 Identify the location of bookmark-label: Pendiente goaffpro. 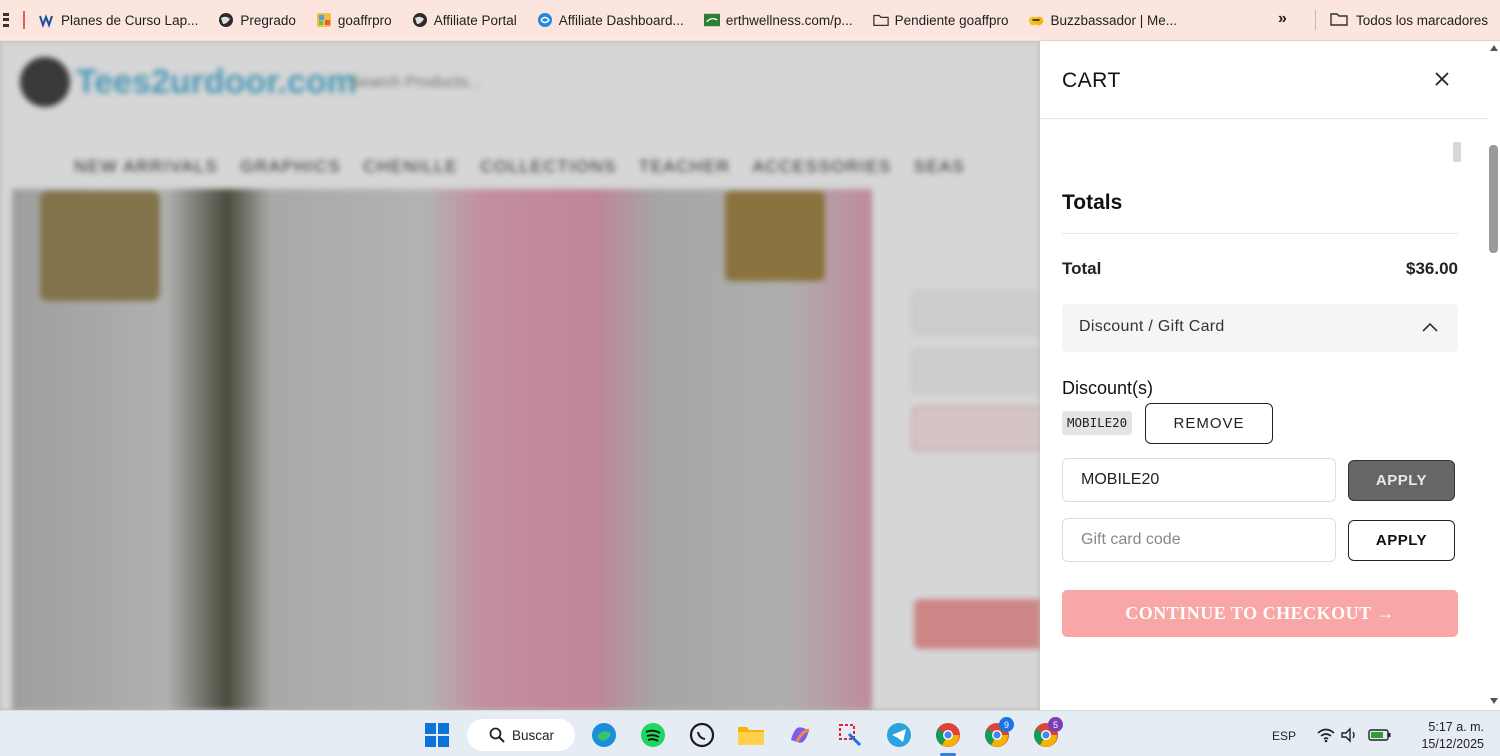
(951, 20).